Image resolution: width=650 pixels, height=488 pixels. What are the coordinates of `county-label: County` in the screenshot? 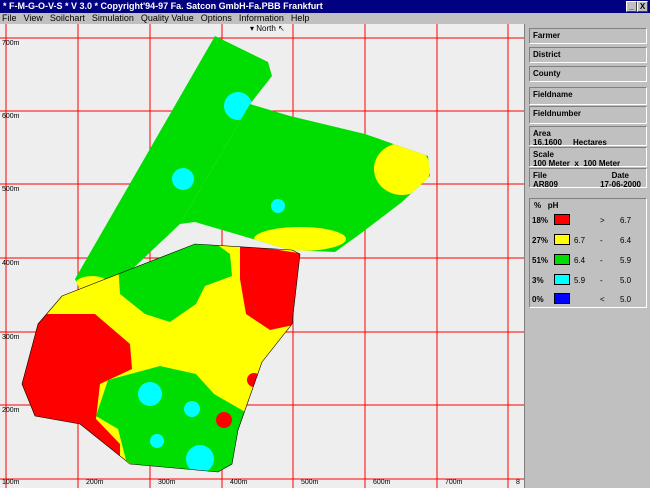 It's located at (547, 73).